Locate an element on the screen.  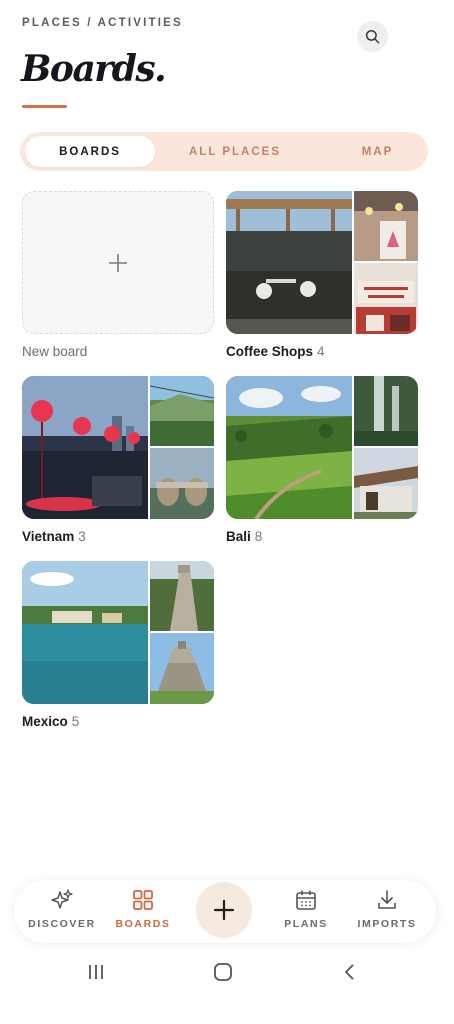
new-board-card: New board is located at coordinates (118, 275).